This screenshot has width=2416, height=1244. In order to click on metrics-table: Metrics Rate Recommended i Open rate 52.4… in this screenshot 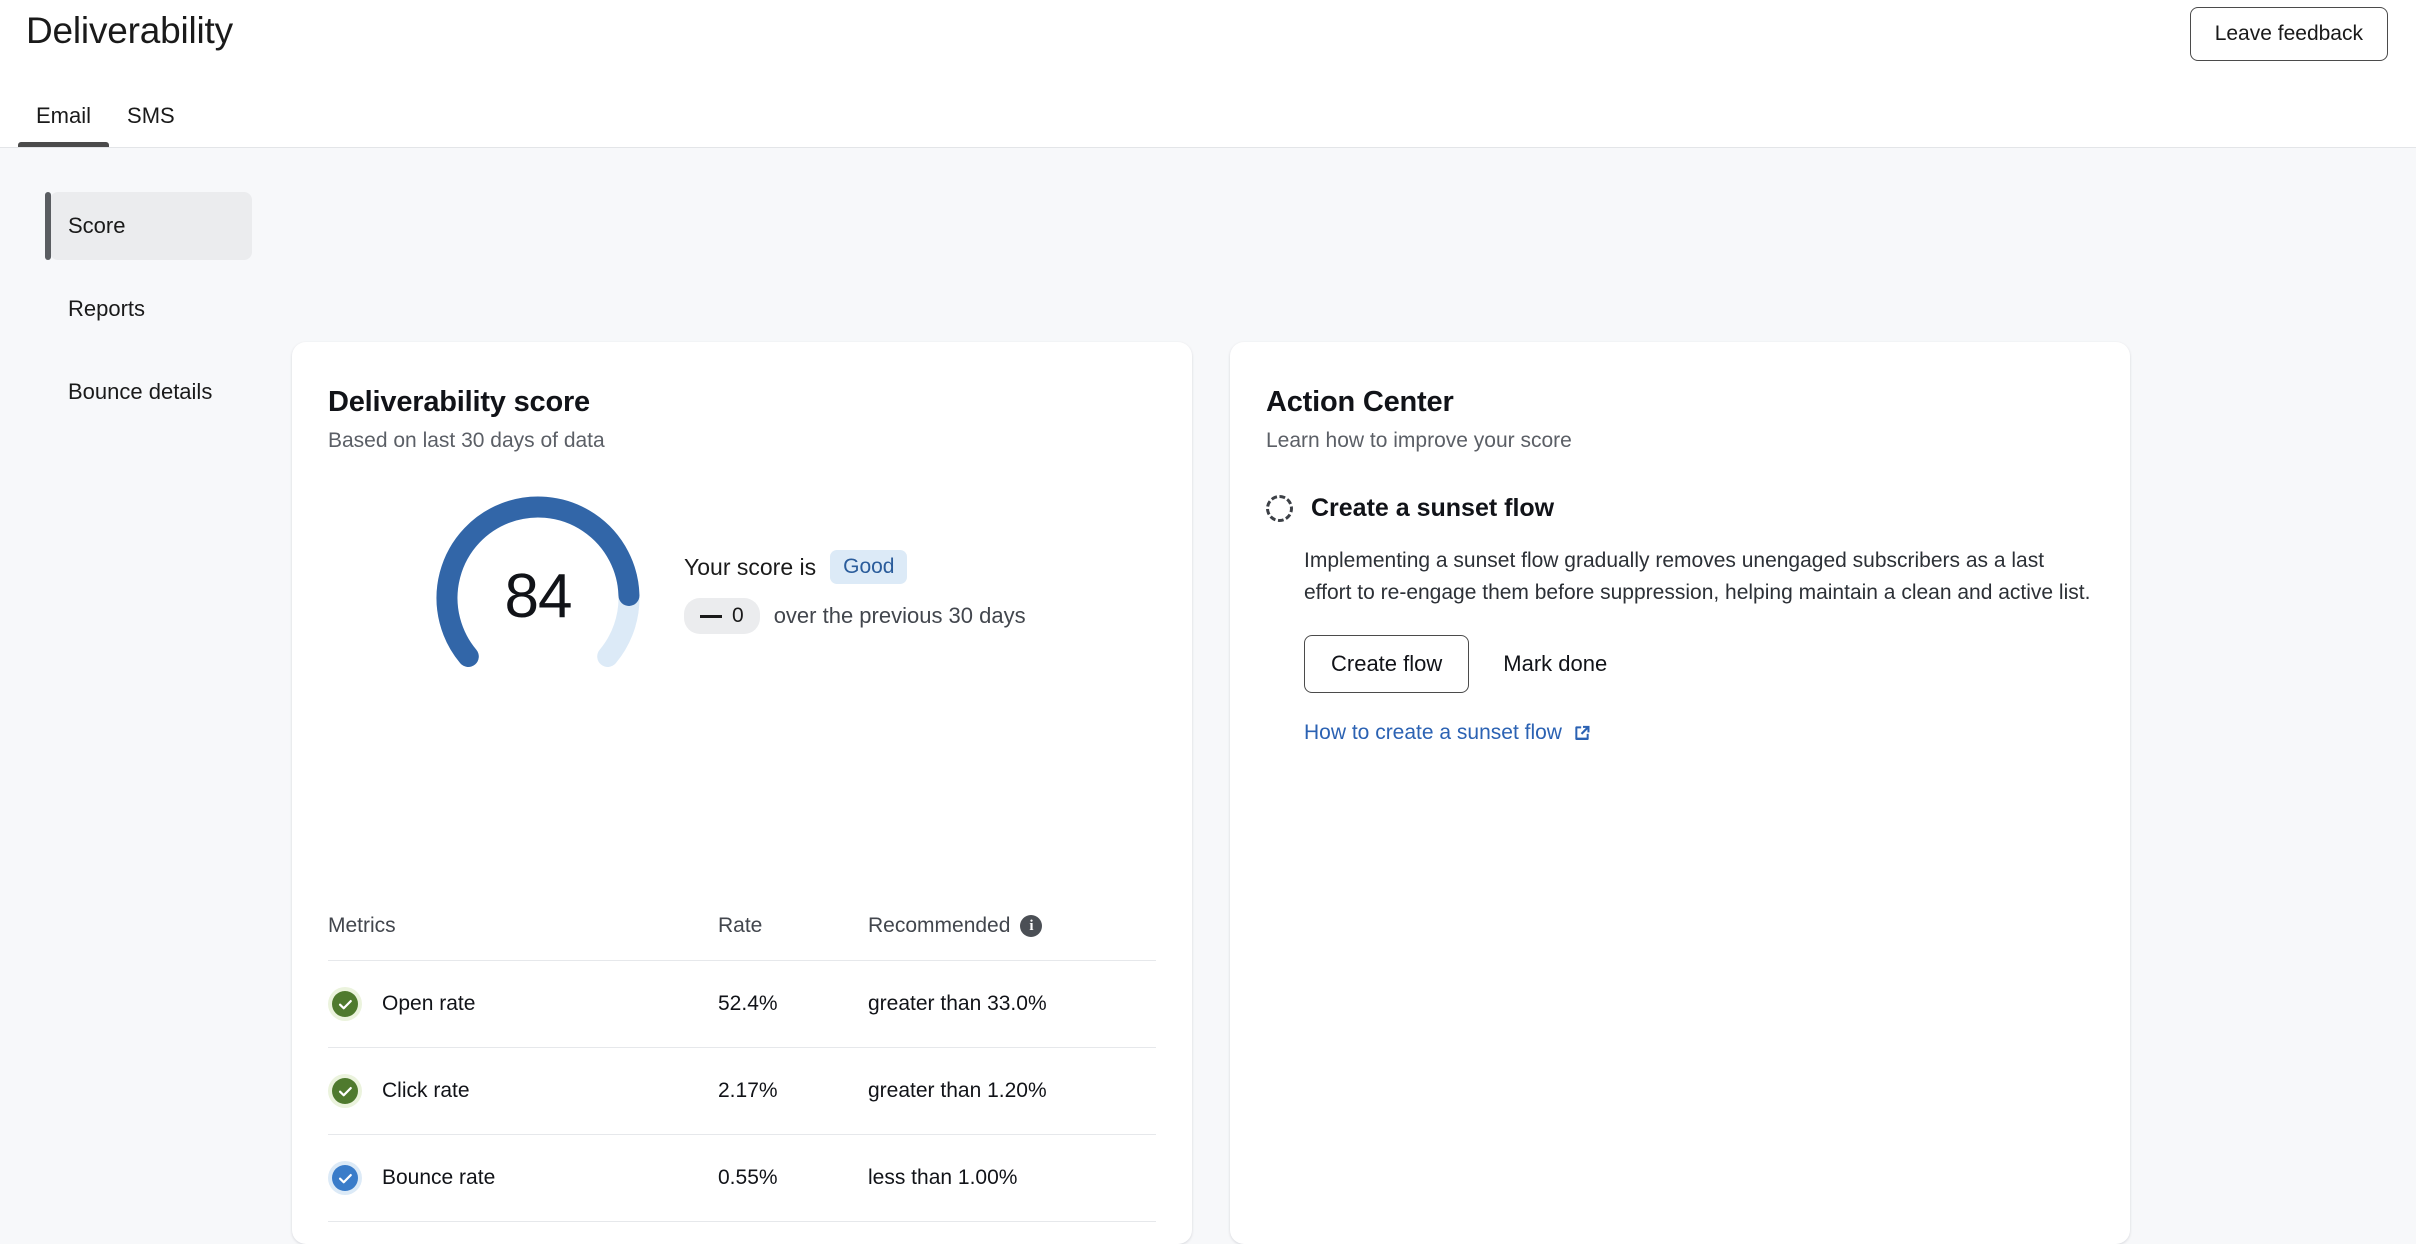, I will do `click(742, 1079)`.